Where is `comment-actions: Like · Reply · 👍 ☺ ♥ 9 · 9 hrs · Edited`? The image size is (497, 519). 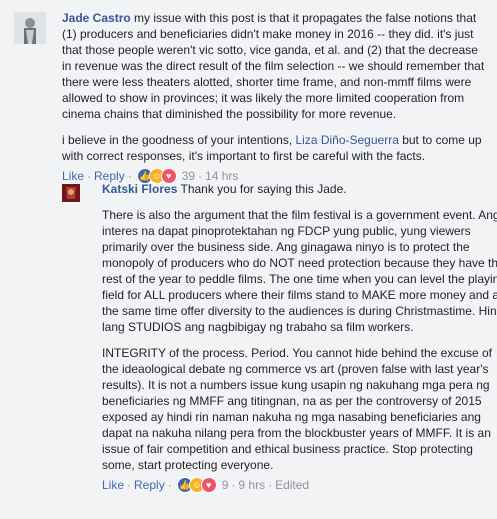
comment-actions: Like · Reply · 👍 ☺ ♥ 9 · 9 hrs · Edited is located at coordinates (299, 485).